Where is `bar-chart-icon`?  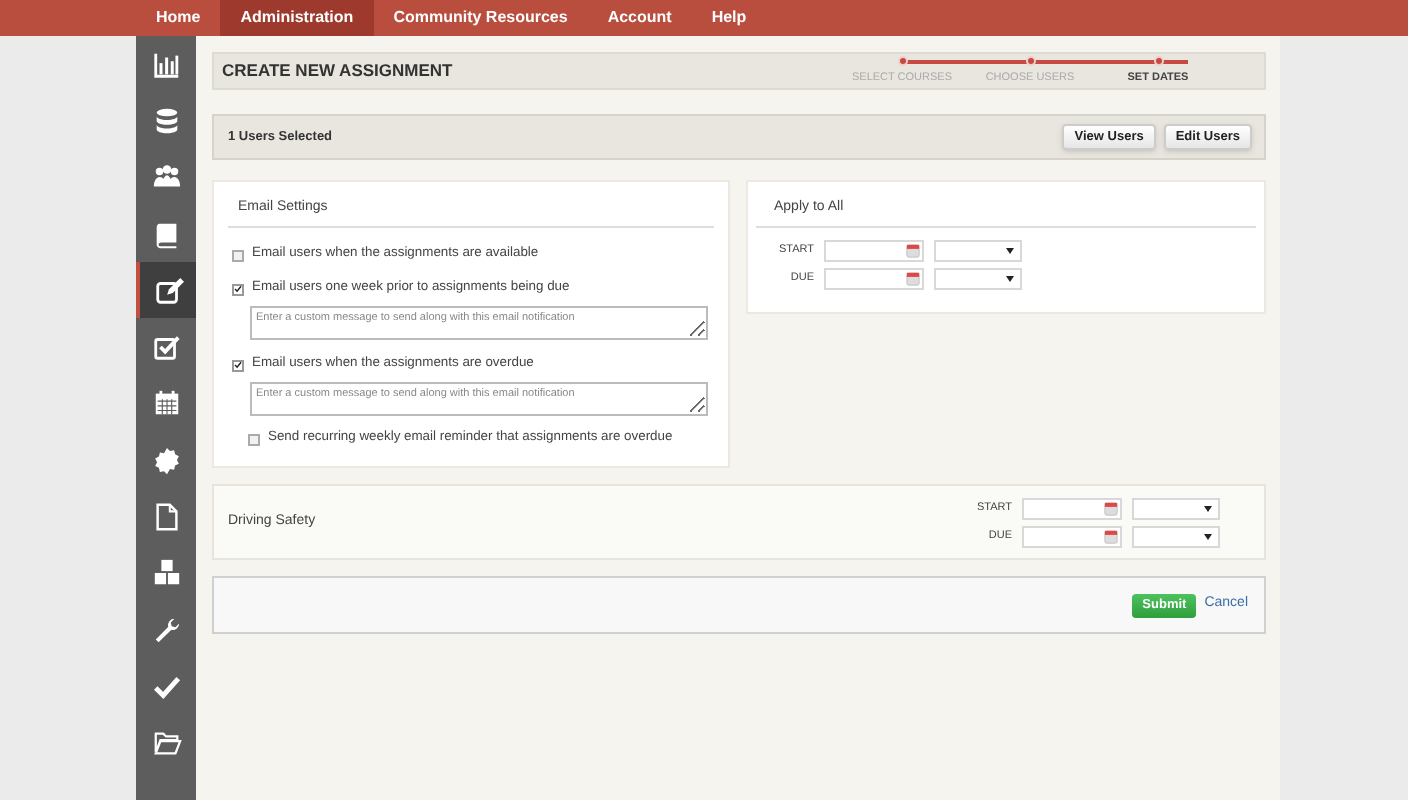 bar-chart-icon is located at coordinates (166, 64).